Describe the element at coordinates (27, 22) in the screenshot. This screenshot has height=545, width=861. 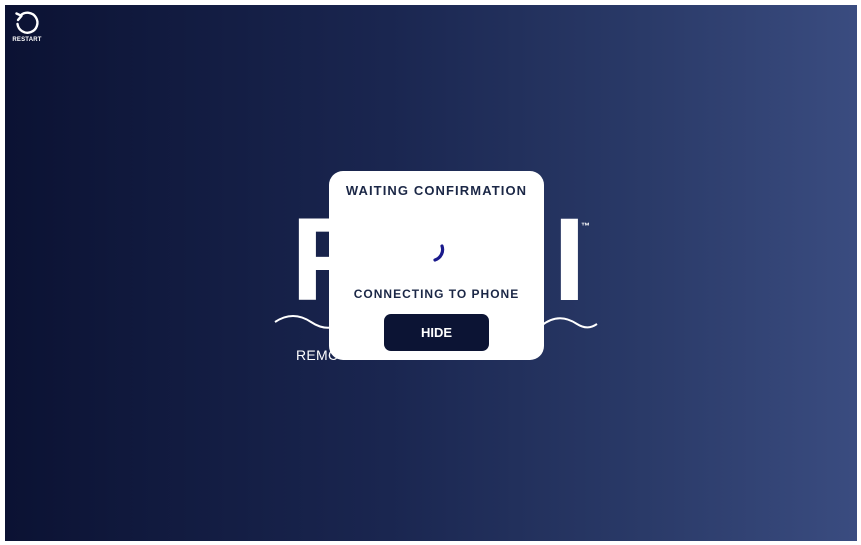
I see `restart-icon` at that location.